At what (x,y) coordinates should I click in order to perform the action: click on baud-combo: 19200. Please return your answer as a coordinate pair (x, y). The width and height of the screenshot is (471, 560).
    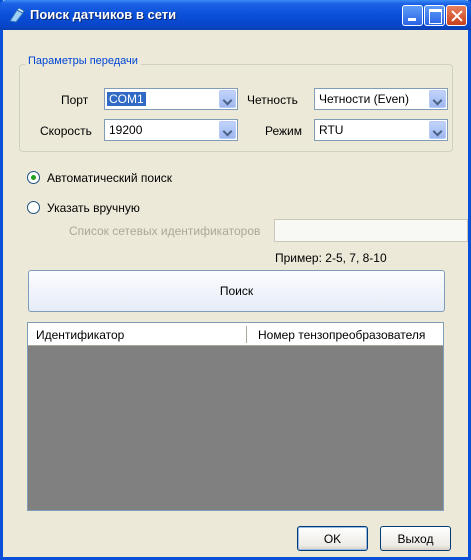
    Looking at the image, I should click on (171, 130).